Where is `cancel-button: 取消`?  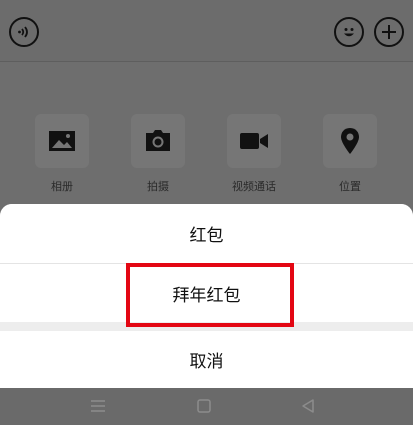
cancel-button: 取消 is located at coordinates (206, 359).